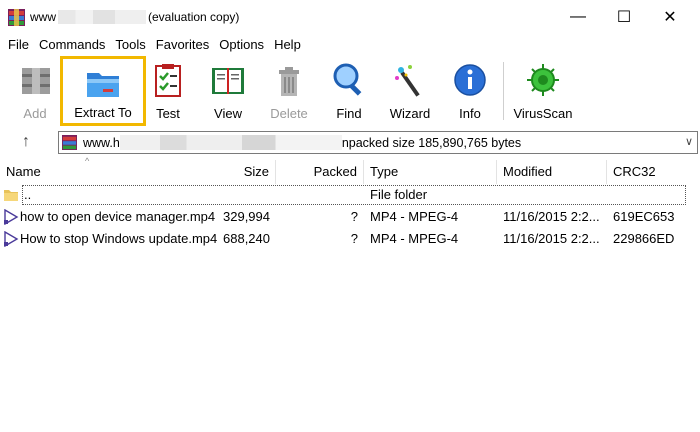  I want to click on wizard-button: Wizard, so click(410, 91).